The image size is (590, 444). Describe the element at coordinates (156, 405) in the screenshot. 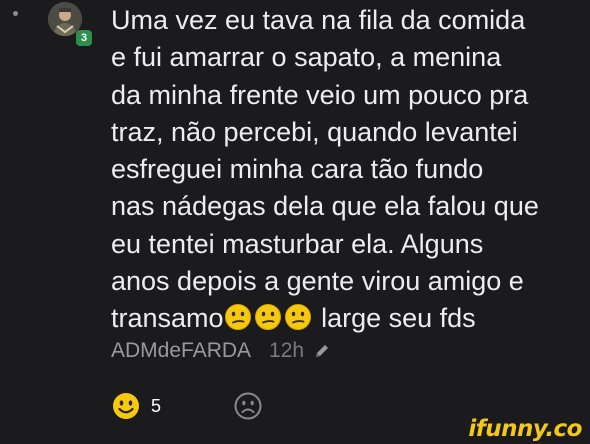

I see `smile-count: 5` at that location.